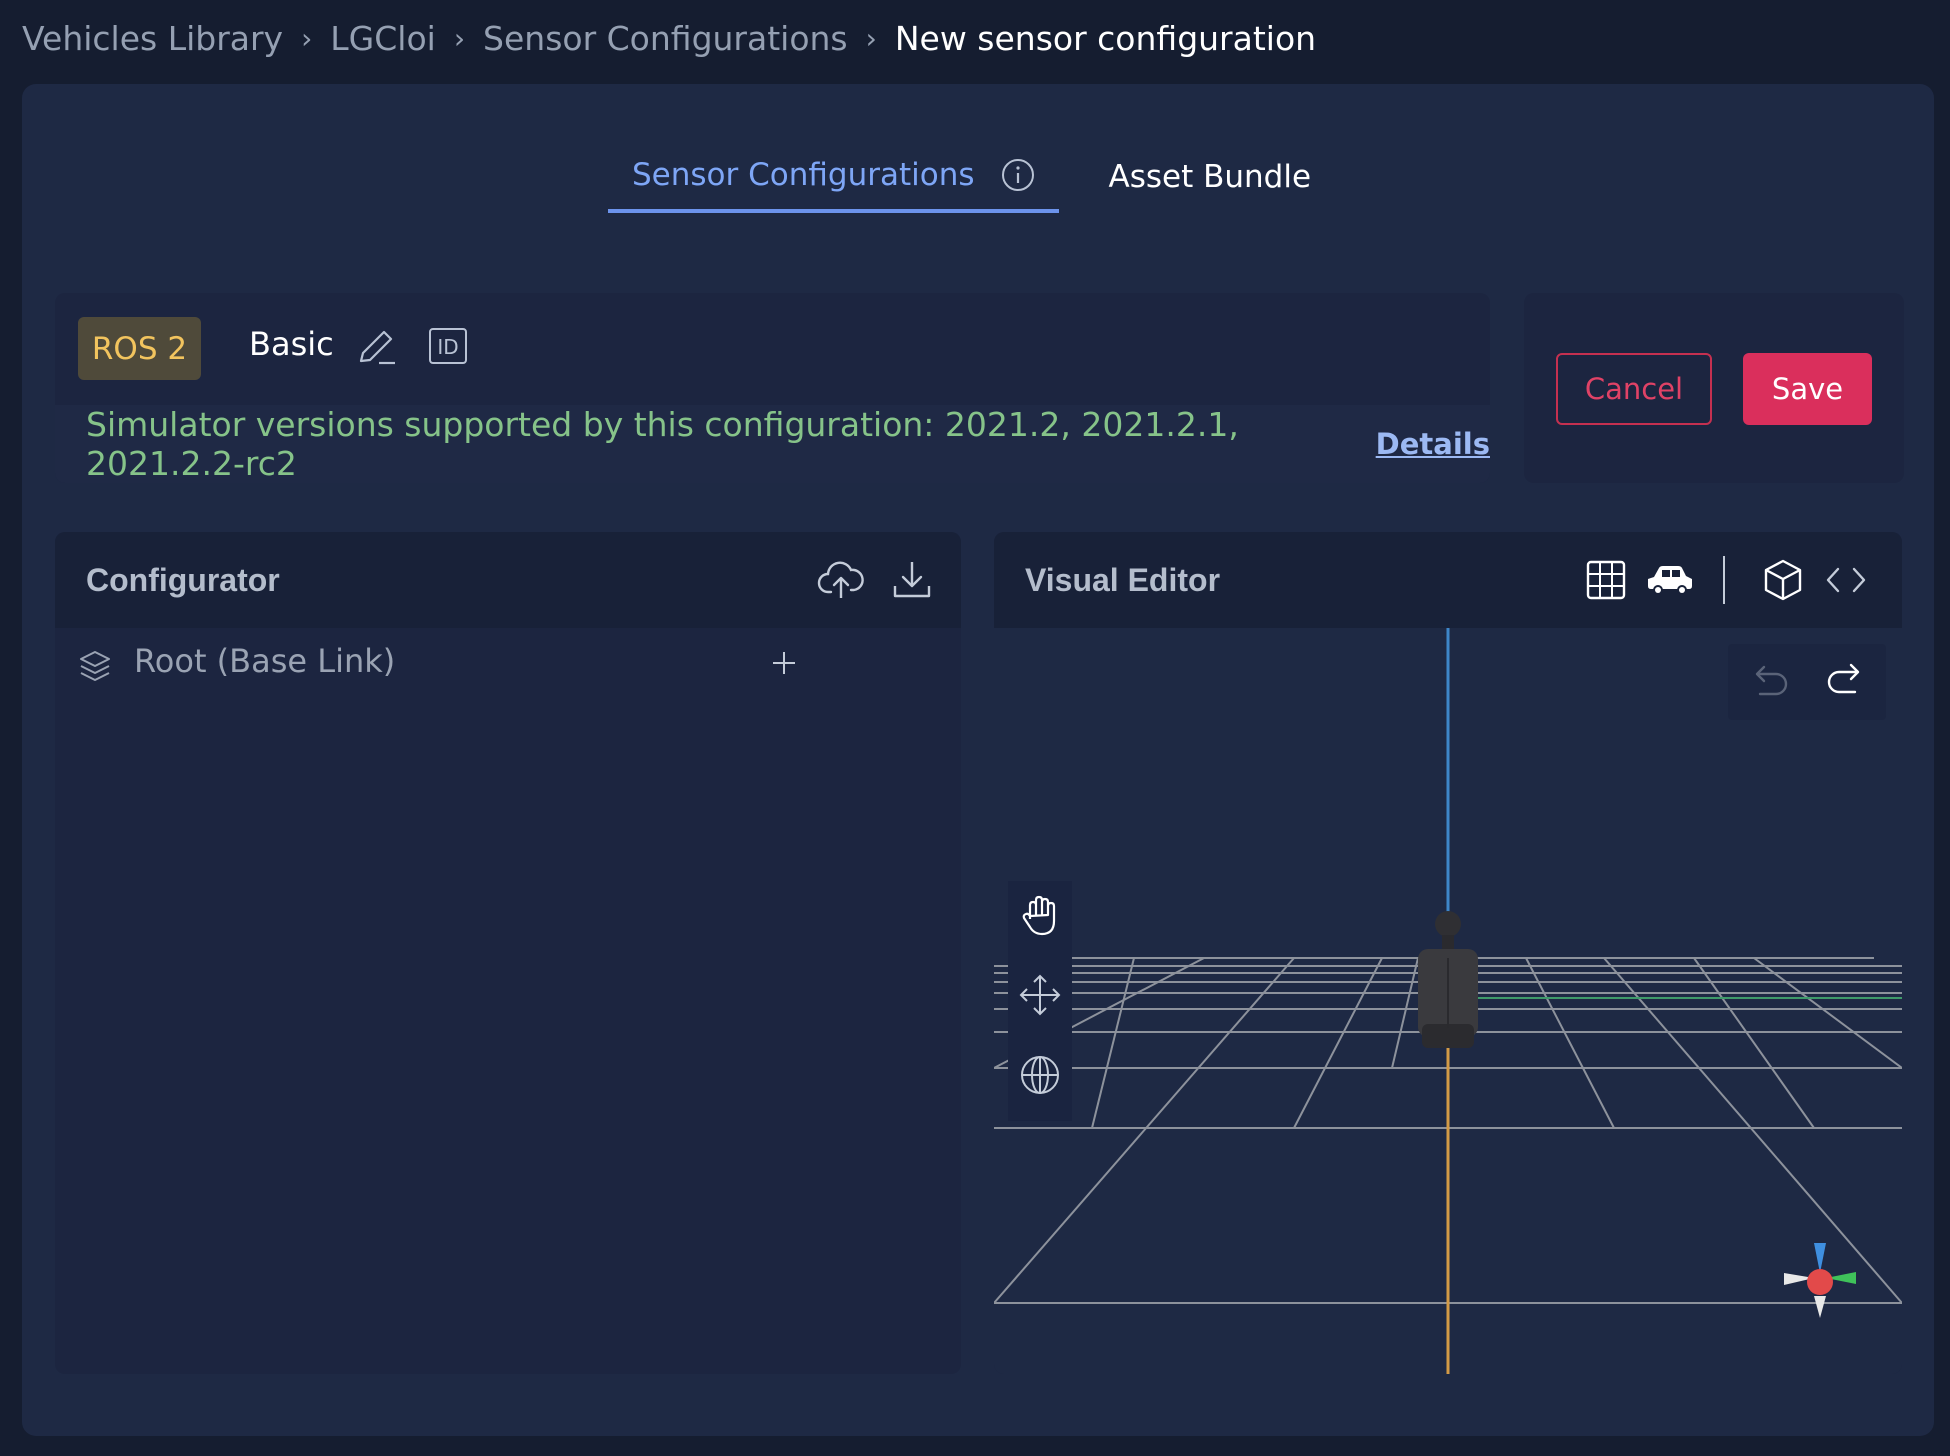 The height and width of the screenshot is (1456, 1950). I want to click on layers-icon, so click(95, 666).